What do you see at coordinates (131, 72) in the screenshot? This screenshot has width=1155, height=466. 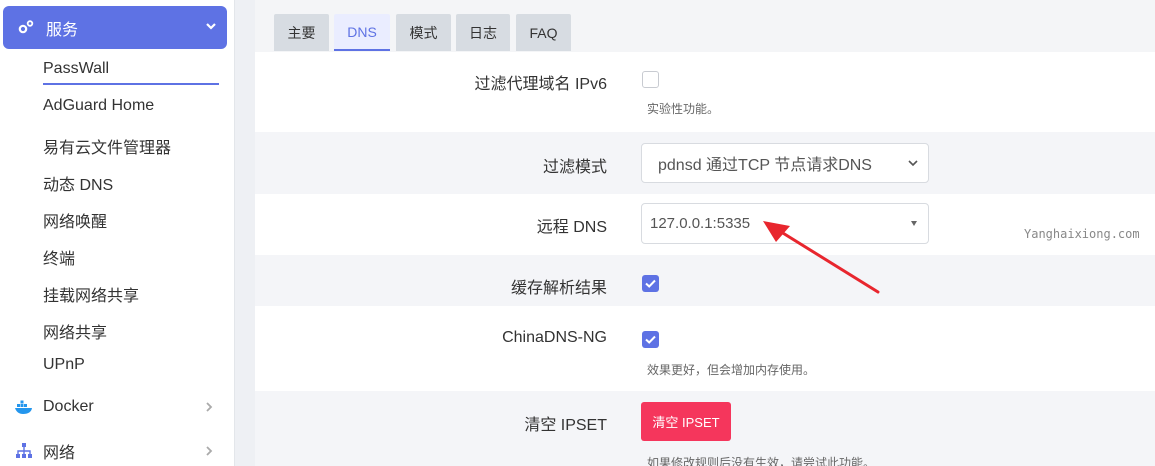 I see `sidebar-item-passwall: PassWall` at bounding box center [131, 72].